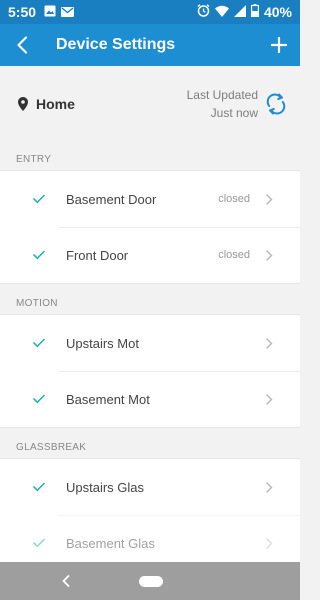 This screenshot has height=600, width=320. Describe the element at coordinates (116, 44) in the screenshot. I see `page-title: Device Settings` at that location.